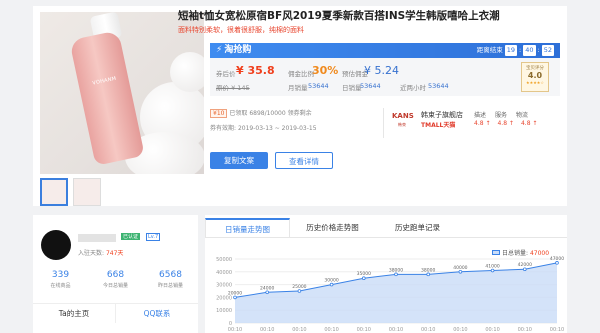  What do you see at coordinates (122, 93) in the screenshot?
I see `product-main-image: VOHANM` at bounding box center [122, 93].